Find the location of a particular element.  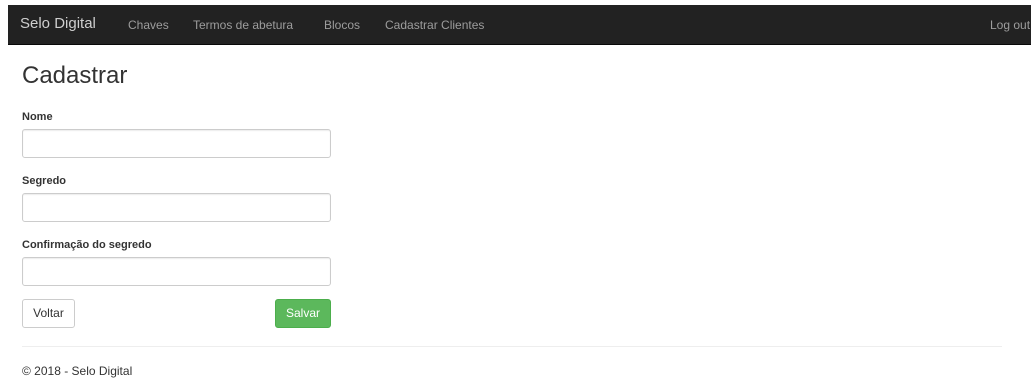

confirmacao-segredo-label: Confirmação do segredo is located at coordinates (87, 245).